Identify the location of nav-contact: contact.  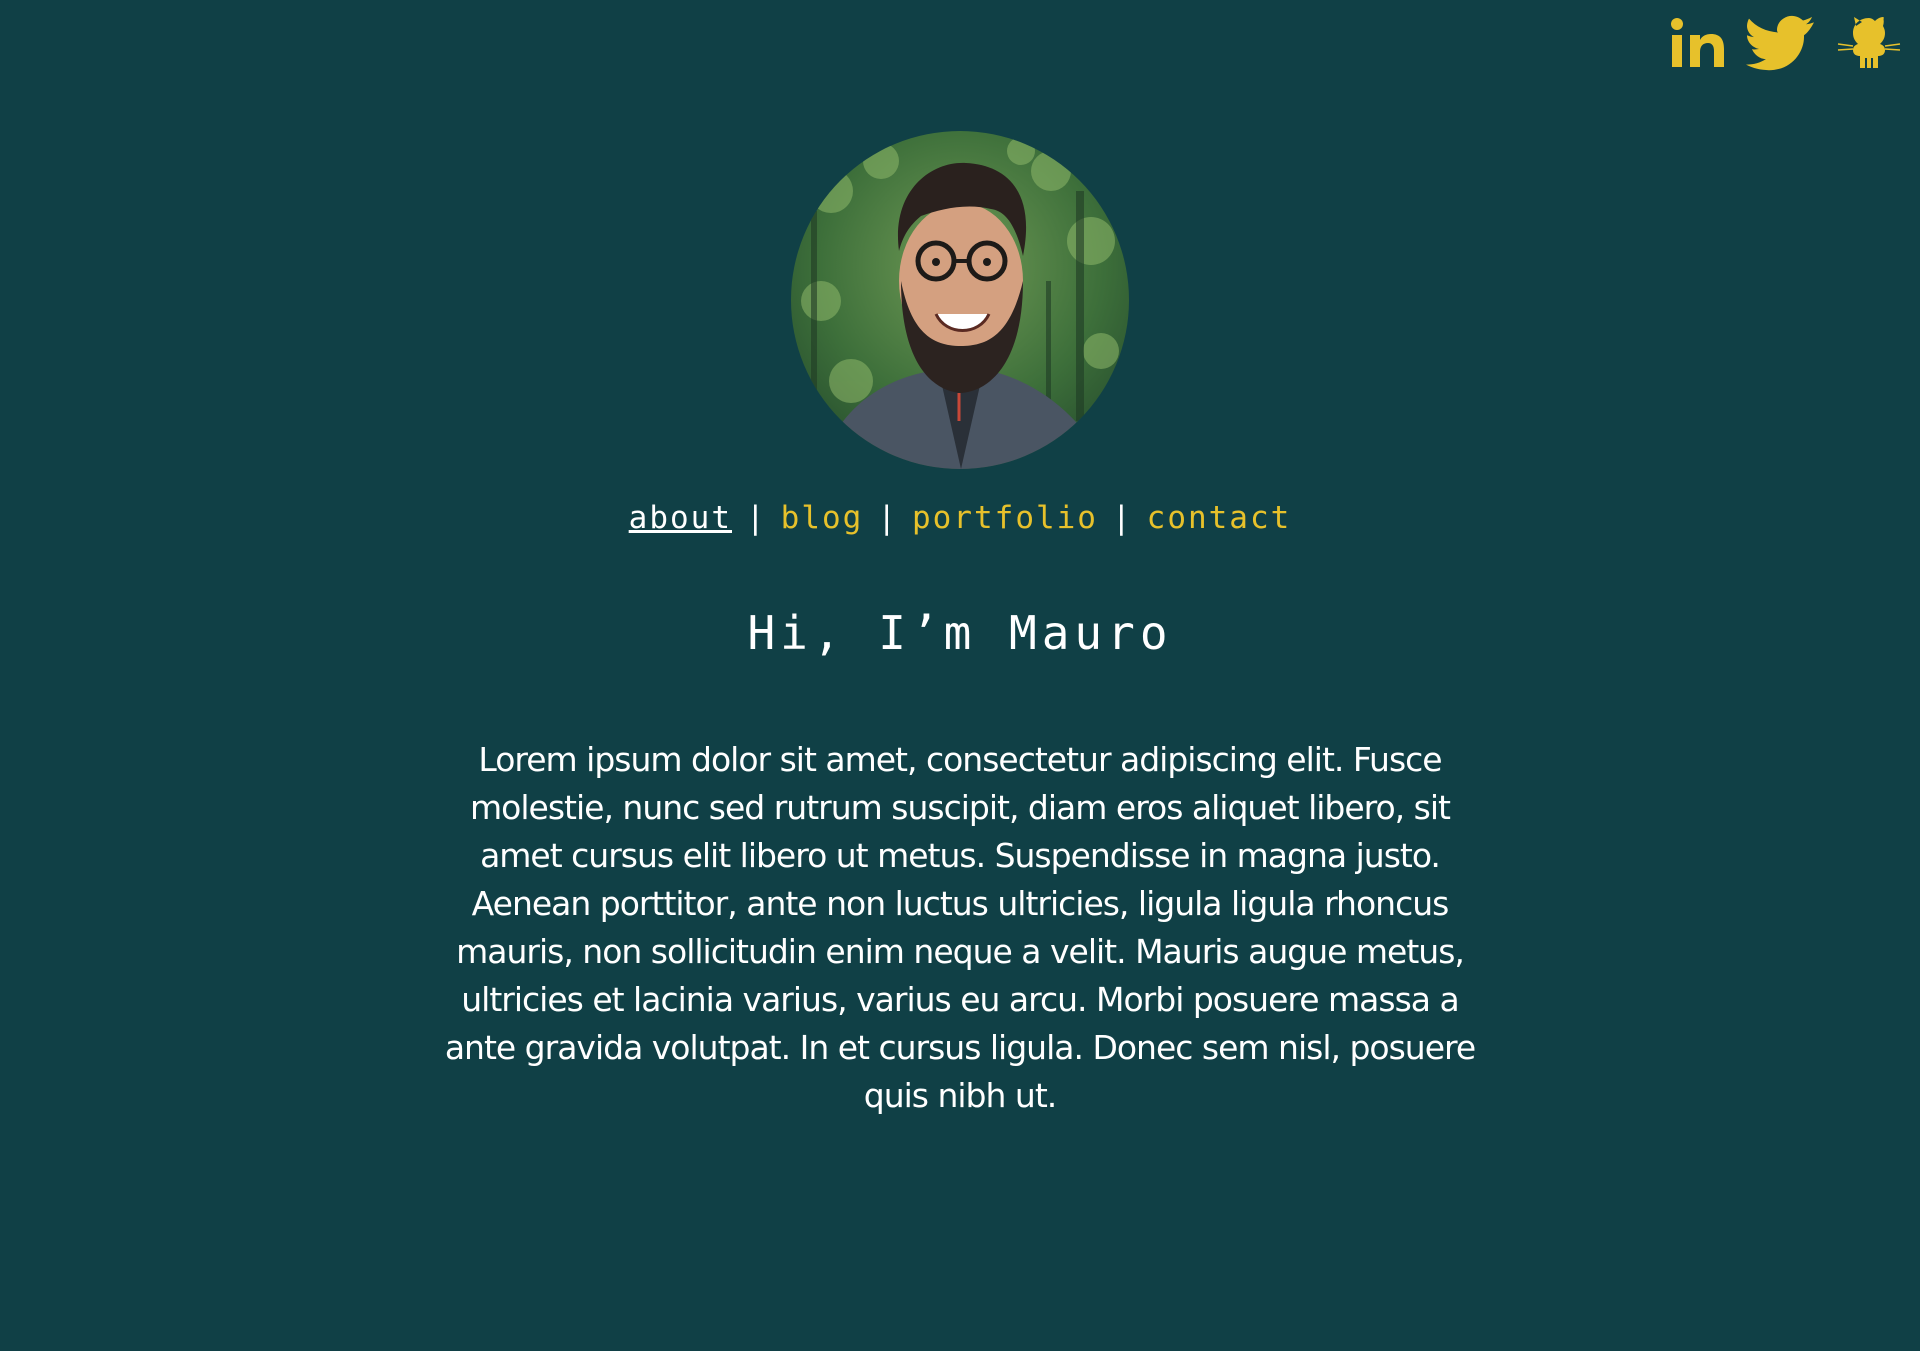
(1219, 518).